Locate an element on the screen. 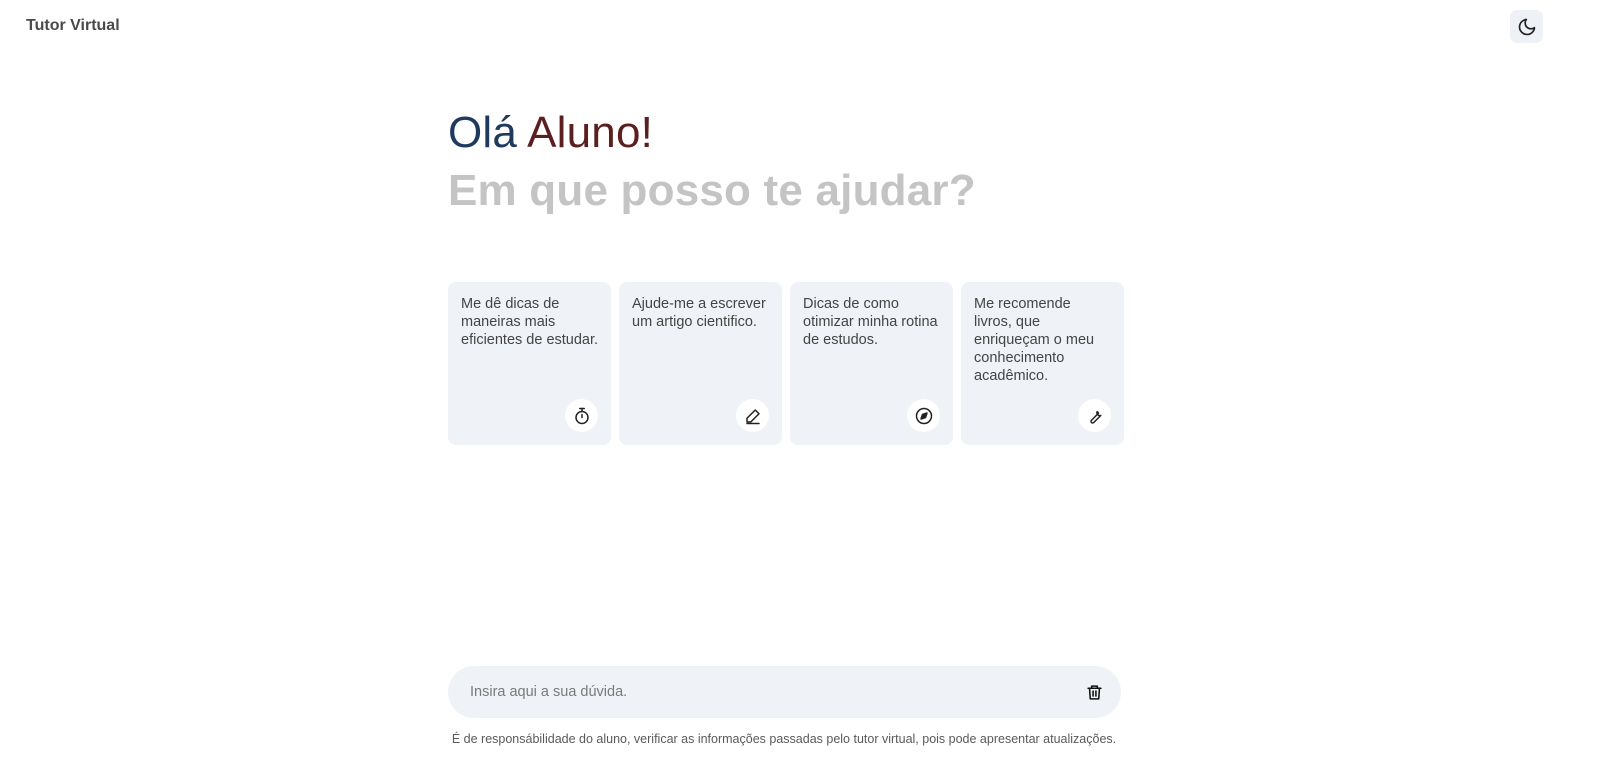  theme-toggle-button is located at coordinates (1526, 26).